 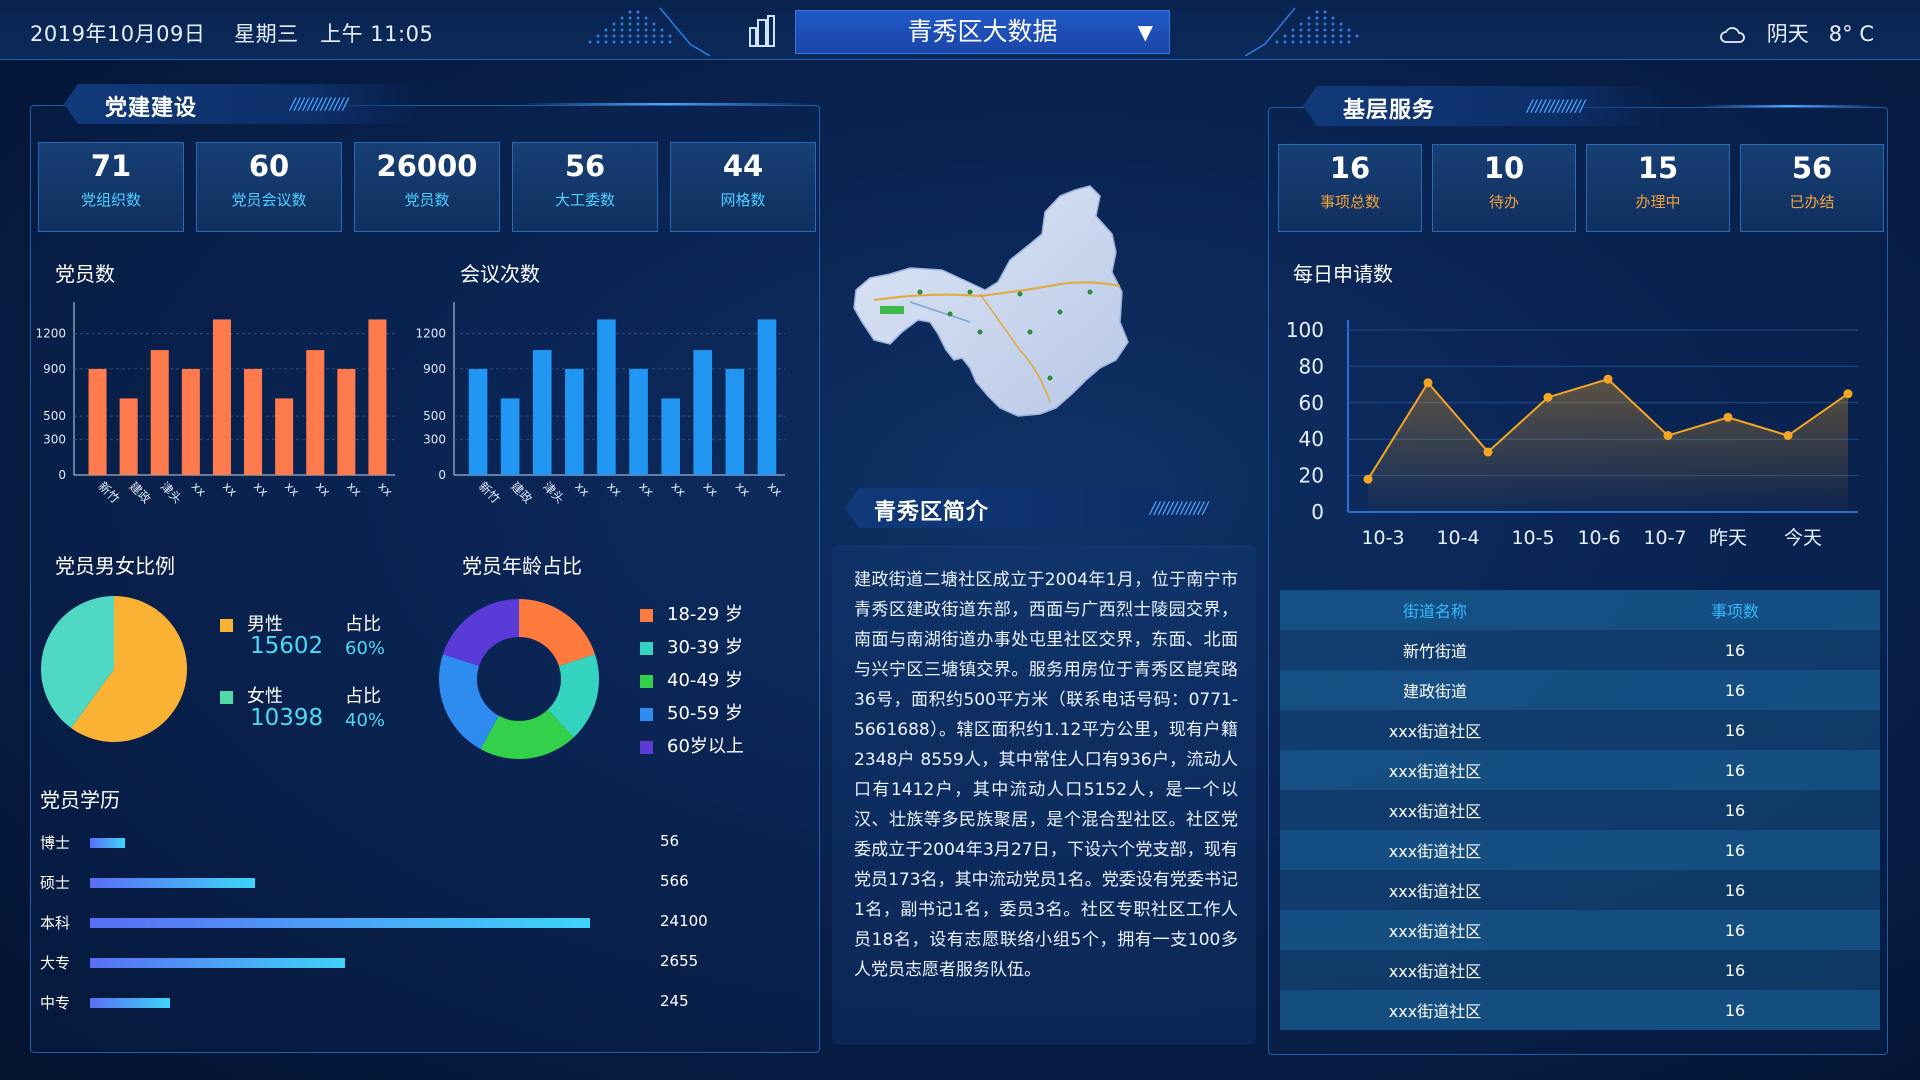 What do you see at coordinates (1580, 690) in the screenshot?
I see `table-row: 建政街道 16` at bounding box center [1580, 690].